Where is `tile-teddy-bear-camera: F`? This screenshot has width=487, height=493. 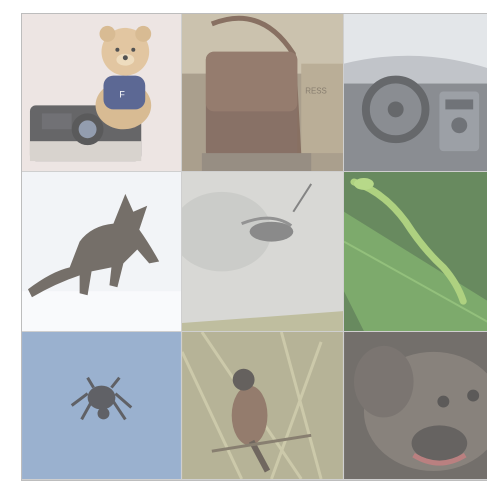 tile-teddy-bear-camera: F is located at coordinates (102, 93).